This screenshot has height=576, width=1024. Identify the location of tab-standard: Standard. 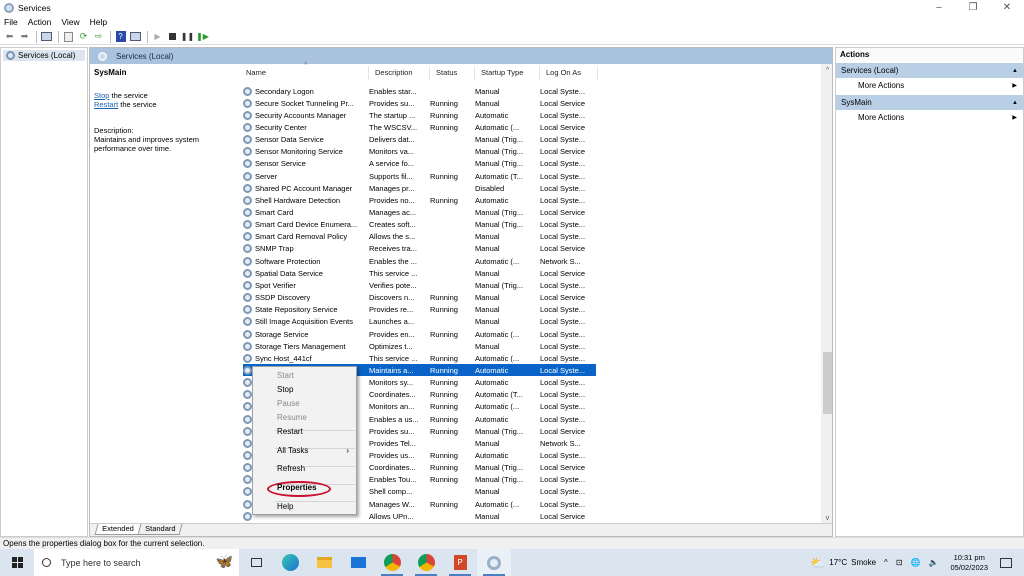
(160, 529).